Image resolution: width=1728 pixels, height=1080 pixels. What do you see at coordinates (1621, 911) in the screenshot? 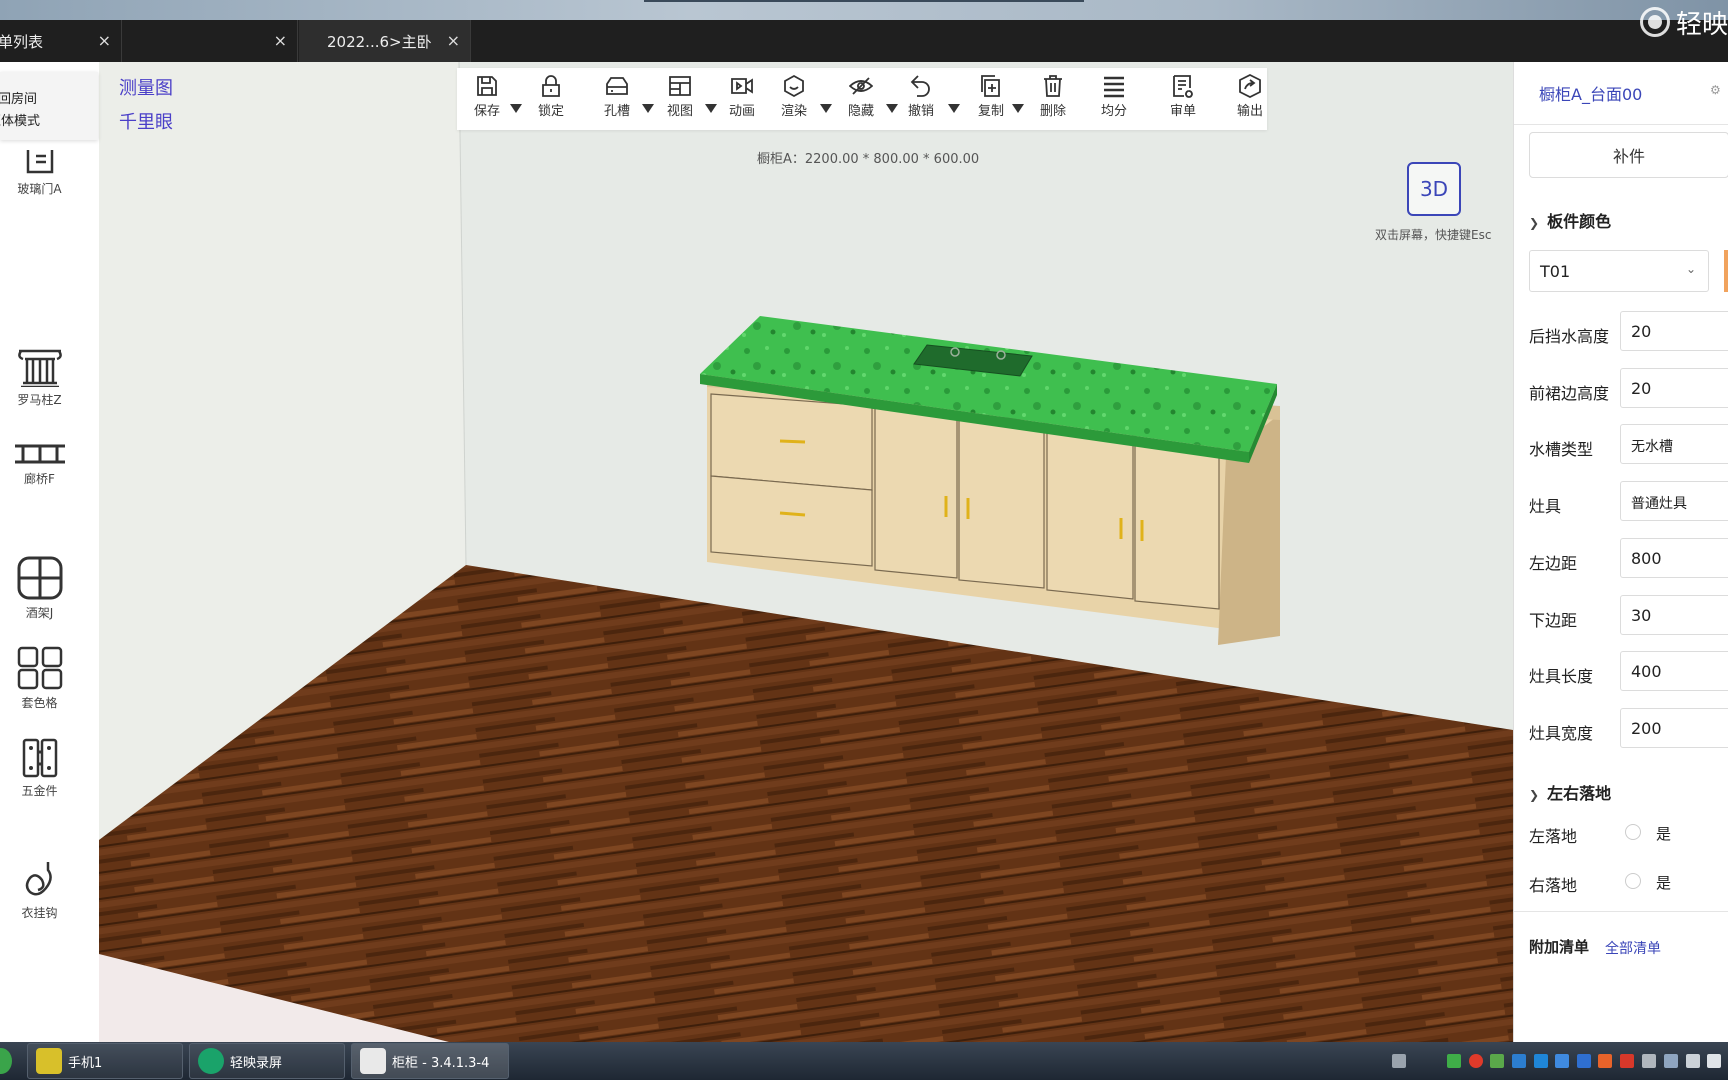
I see `divider` at bounding box center [1621, 911].